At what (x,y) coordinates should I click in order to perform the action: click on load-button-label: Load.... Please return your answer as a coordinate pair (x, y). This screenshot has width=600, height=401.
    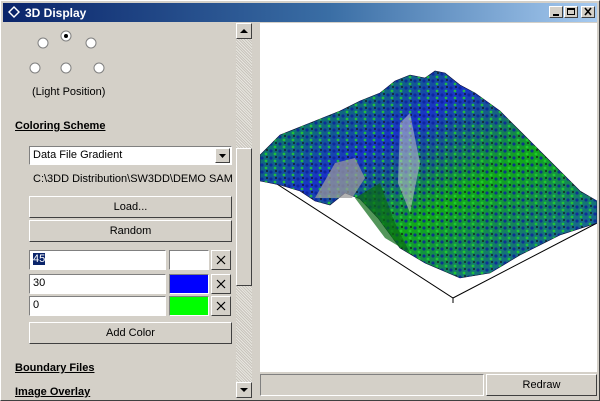
    Looking at the image, I should click on (130, 207).